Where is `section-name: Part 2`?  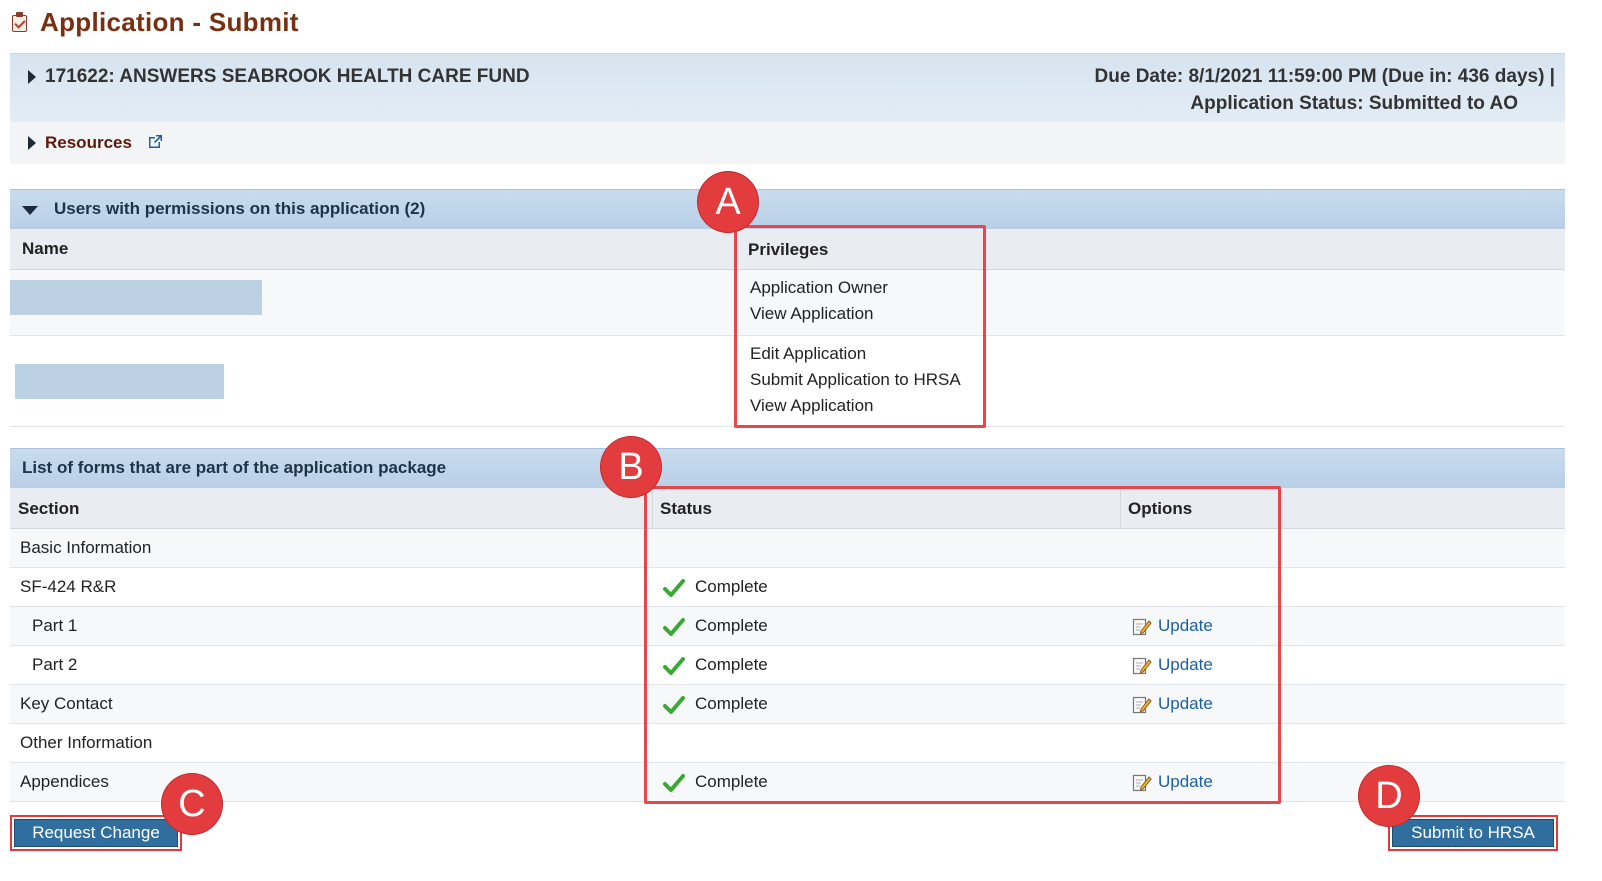 section-name: Part 2 is located at coordinates (55, 664).